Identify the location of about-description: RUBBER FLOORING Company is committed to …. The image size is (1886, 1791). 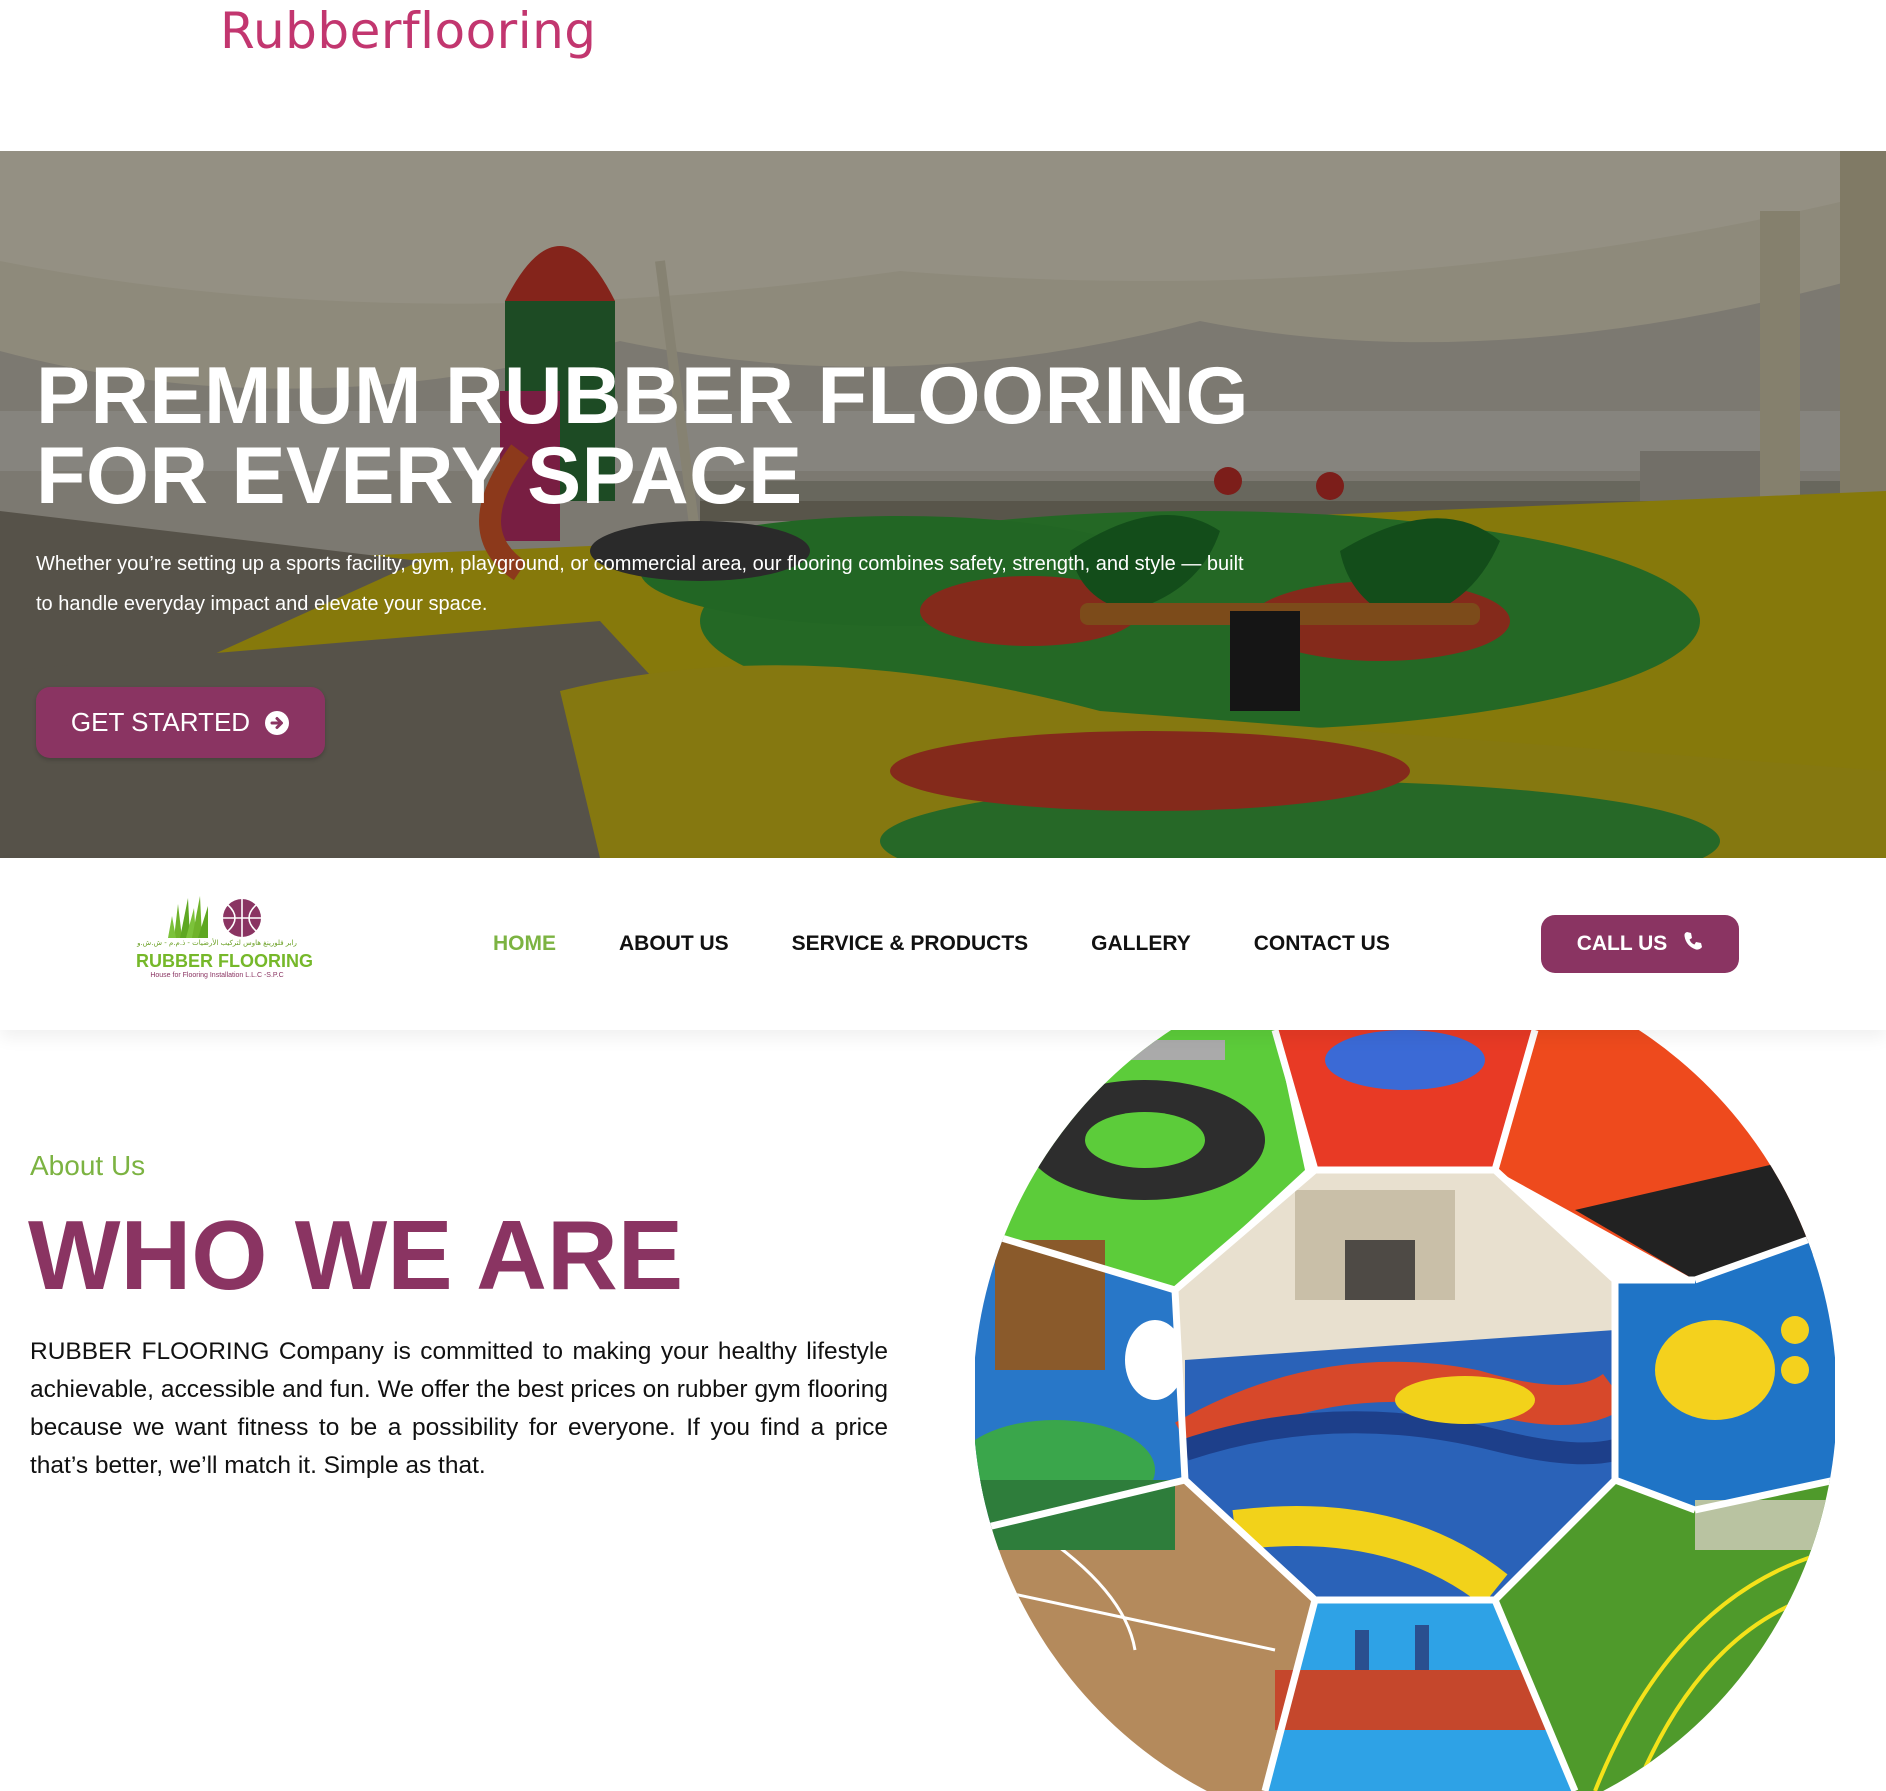
(459, 1408).